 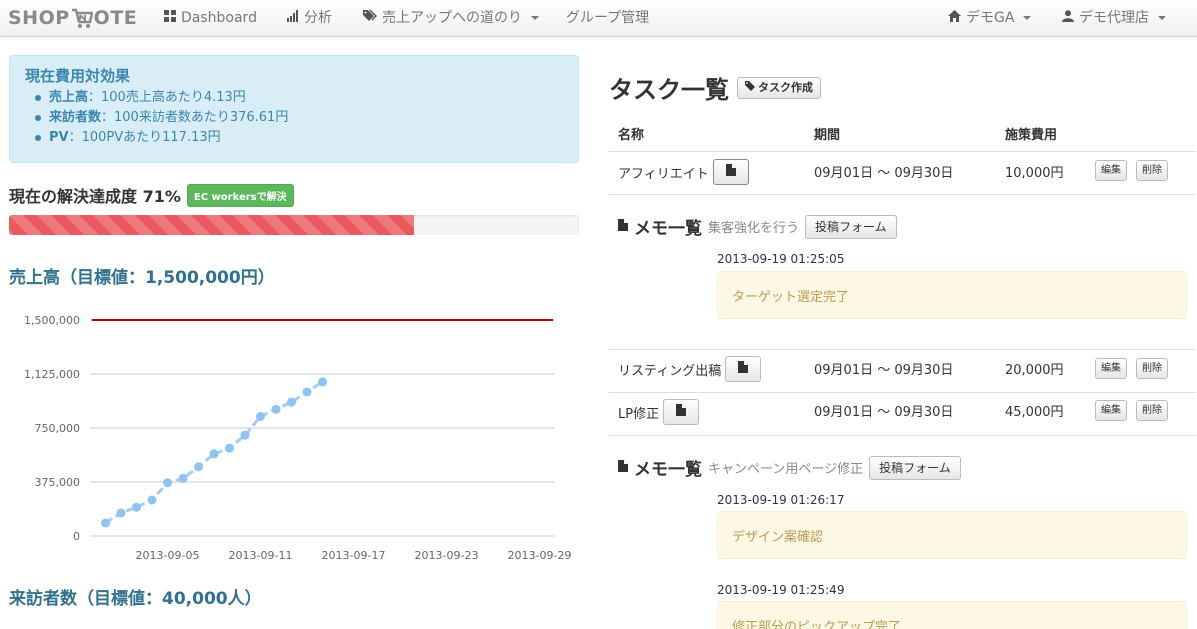 I want to click on list-item: 来訪者数：100来訪者数あたり376.61円, so click(x=299, y=118).